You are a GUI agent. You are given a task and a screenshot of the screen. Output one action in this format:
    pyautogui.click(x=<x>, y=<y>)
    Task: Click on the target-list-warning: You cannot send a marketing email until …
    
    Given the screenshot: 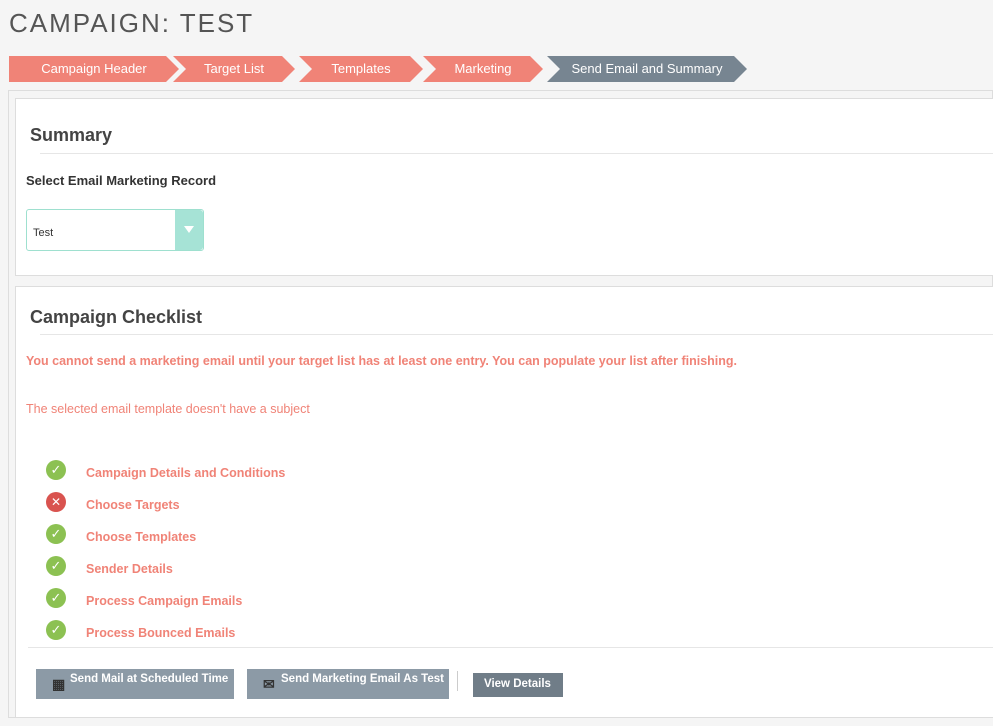 What is the action you would take?
    pyautogui.click(x=382, y=361)
    